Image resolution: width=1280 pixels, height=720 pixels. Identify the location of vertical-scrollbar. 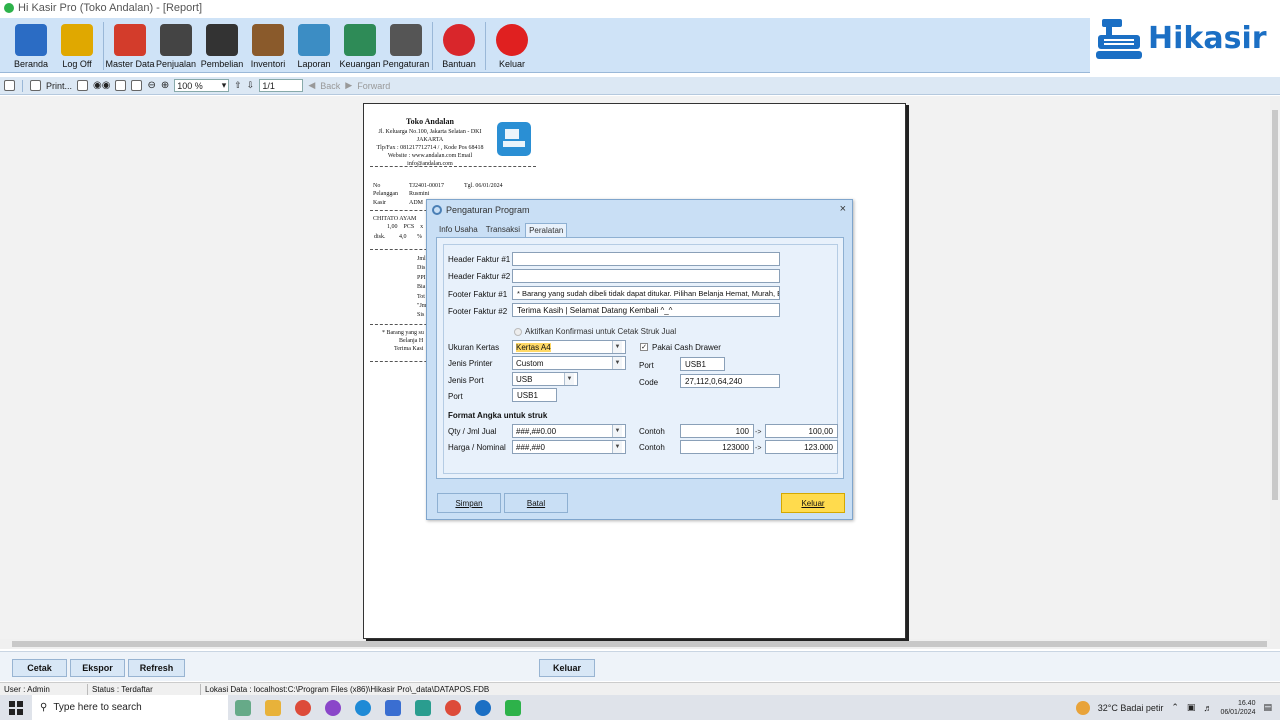
(1275, 367).